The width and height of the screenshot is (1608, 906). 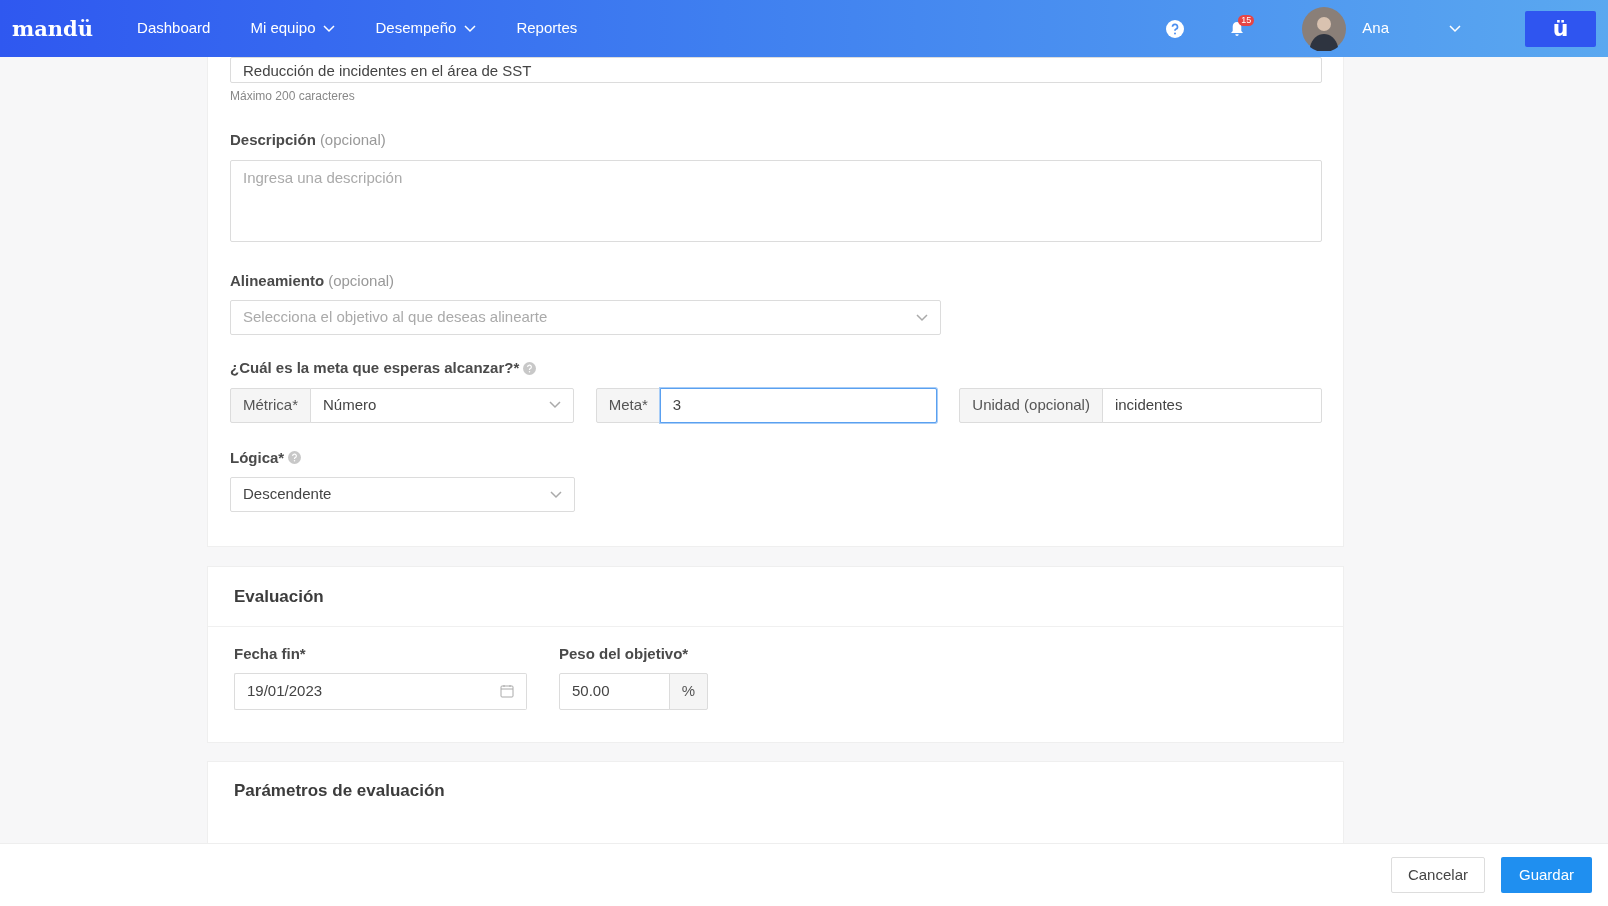 I want to click on unit-field: incidentes, so click(x=1211, y=405).